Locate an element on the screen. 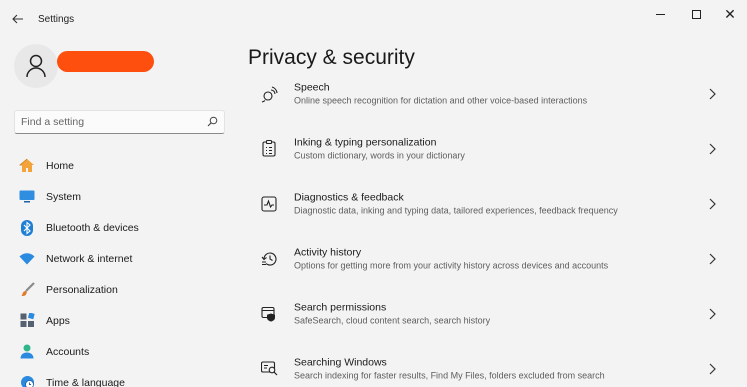  system-icon is located at coordinates (27, 197).